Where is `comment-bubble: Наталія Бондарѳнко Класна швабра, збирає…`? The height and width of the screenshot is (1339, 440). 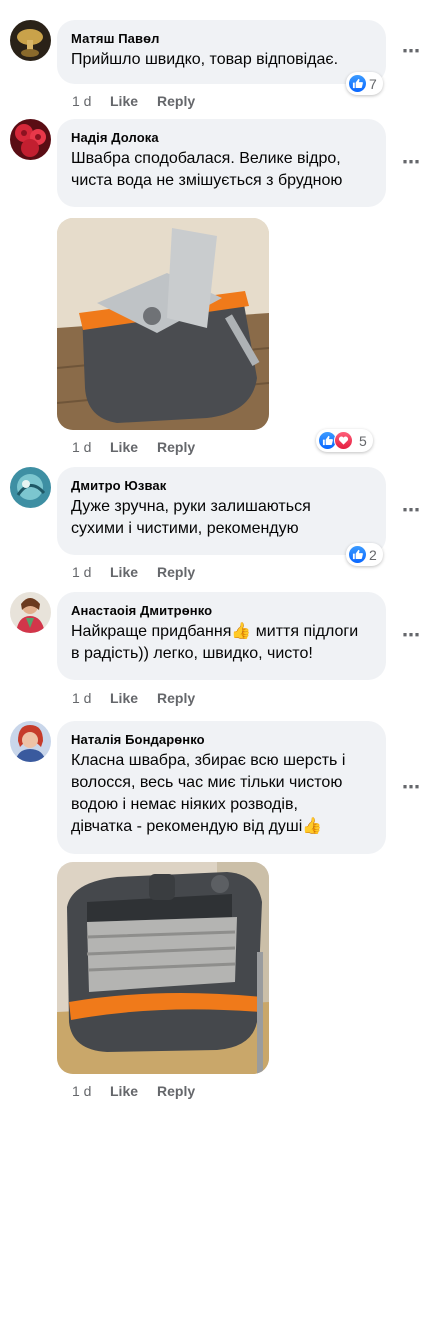 comment-bubble: Наталія Бондарѳнко Класна швабра, збирає… is located at coordinates (221, 787).